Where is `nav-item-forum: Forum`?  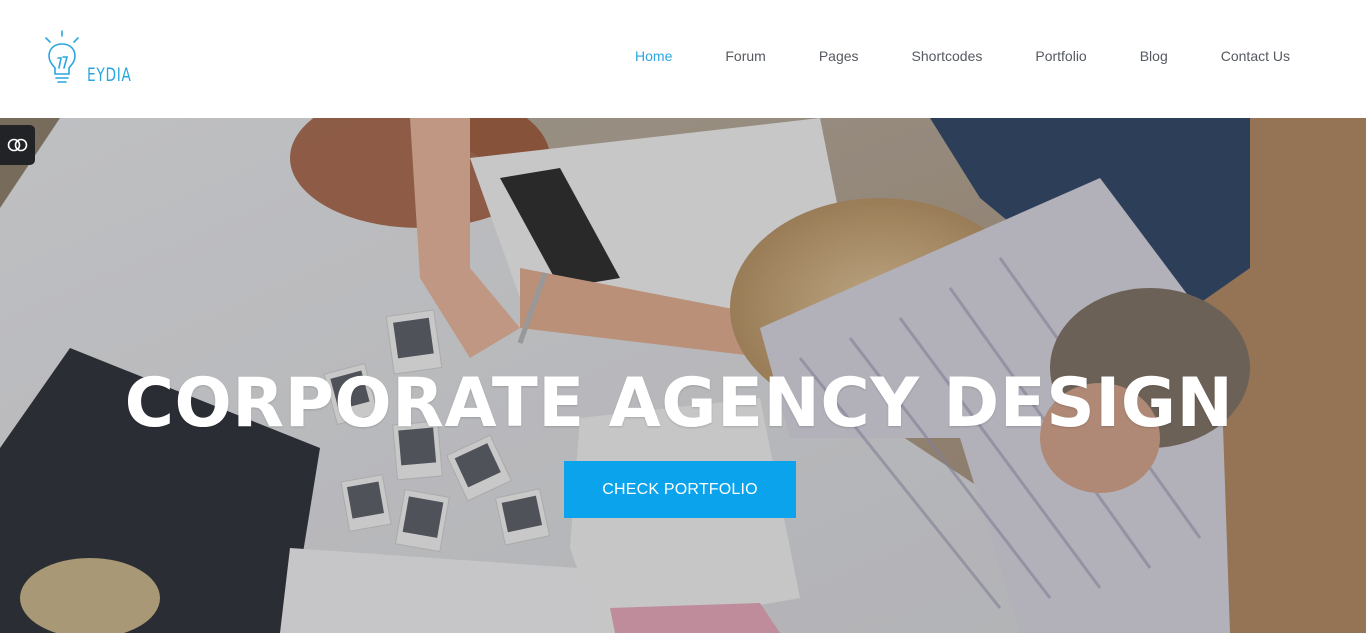 nav-item-forum: Forum is located at coordinates (745, 56).